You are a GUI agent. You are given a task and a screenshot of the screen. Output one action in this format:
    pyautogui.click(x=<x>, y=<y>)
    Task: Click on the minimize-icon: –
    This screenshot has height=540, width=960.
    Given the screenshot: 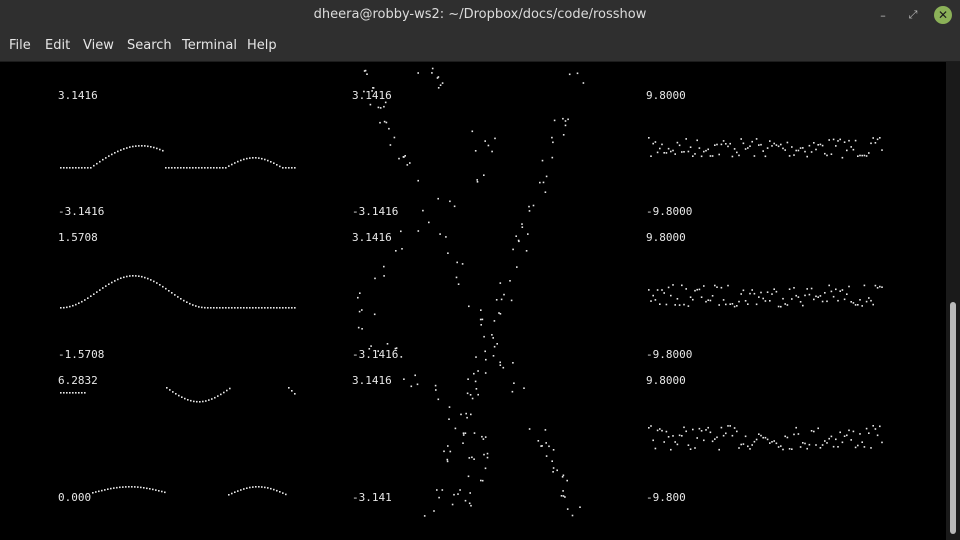 What is the action you would take?
    pyautogui.click(x=883, y=15)
    